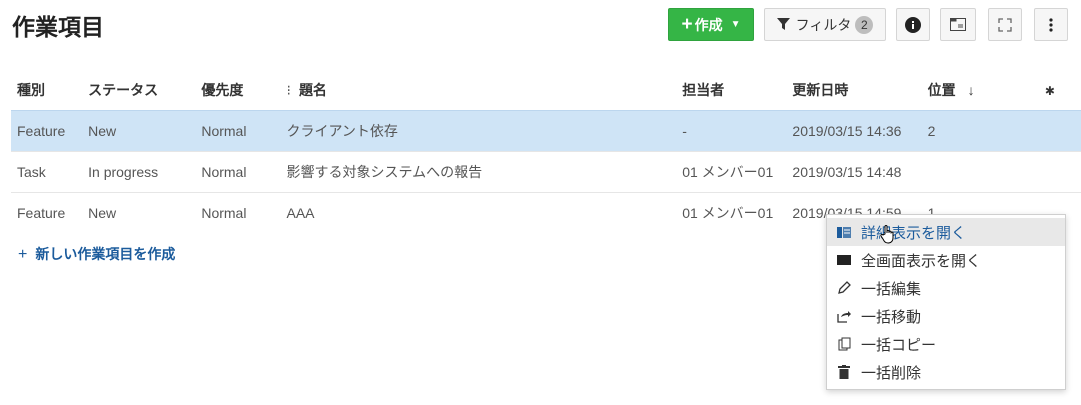 The image size is (1081, 405). Describe the element at coordinates (971, 90) in the screenshot. I see `sort-descending-icon: ↓` at that location.